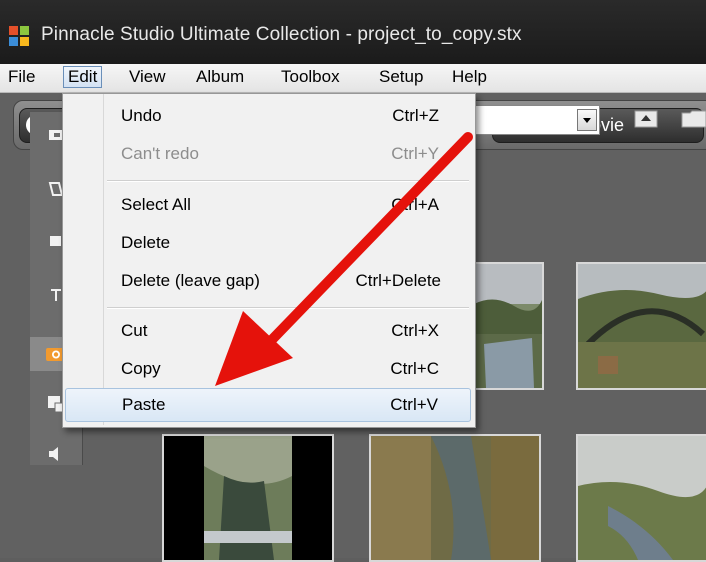  What do you see at coordinates (415, 153) in the screenshot?
I see `menu-item-shortcut: Ctrl+Y` at bounding box center [415, 153].